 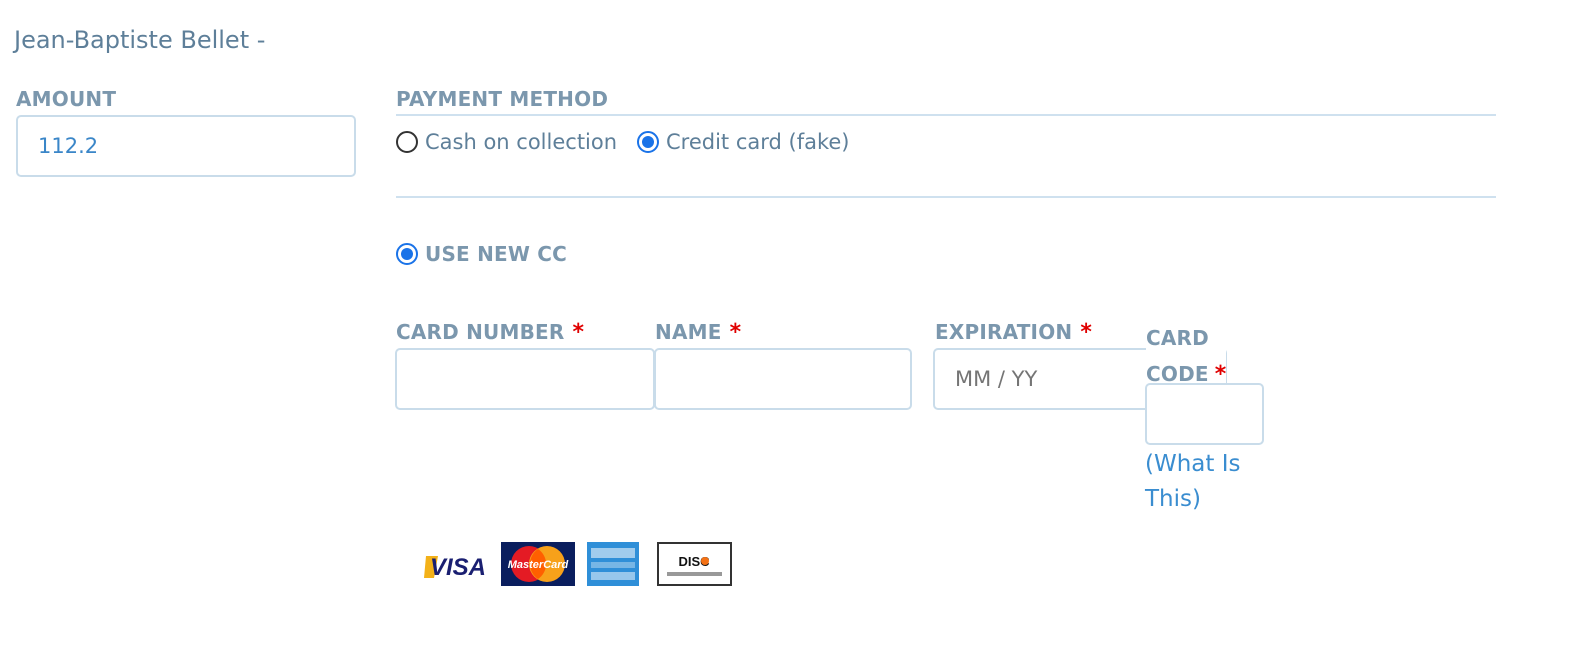 I want to click on name-label-text: NAME, so click(x=688, y=332).